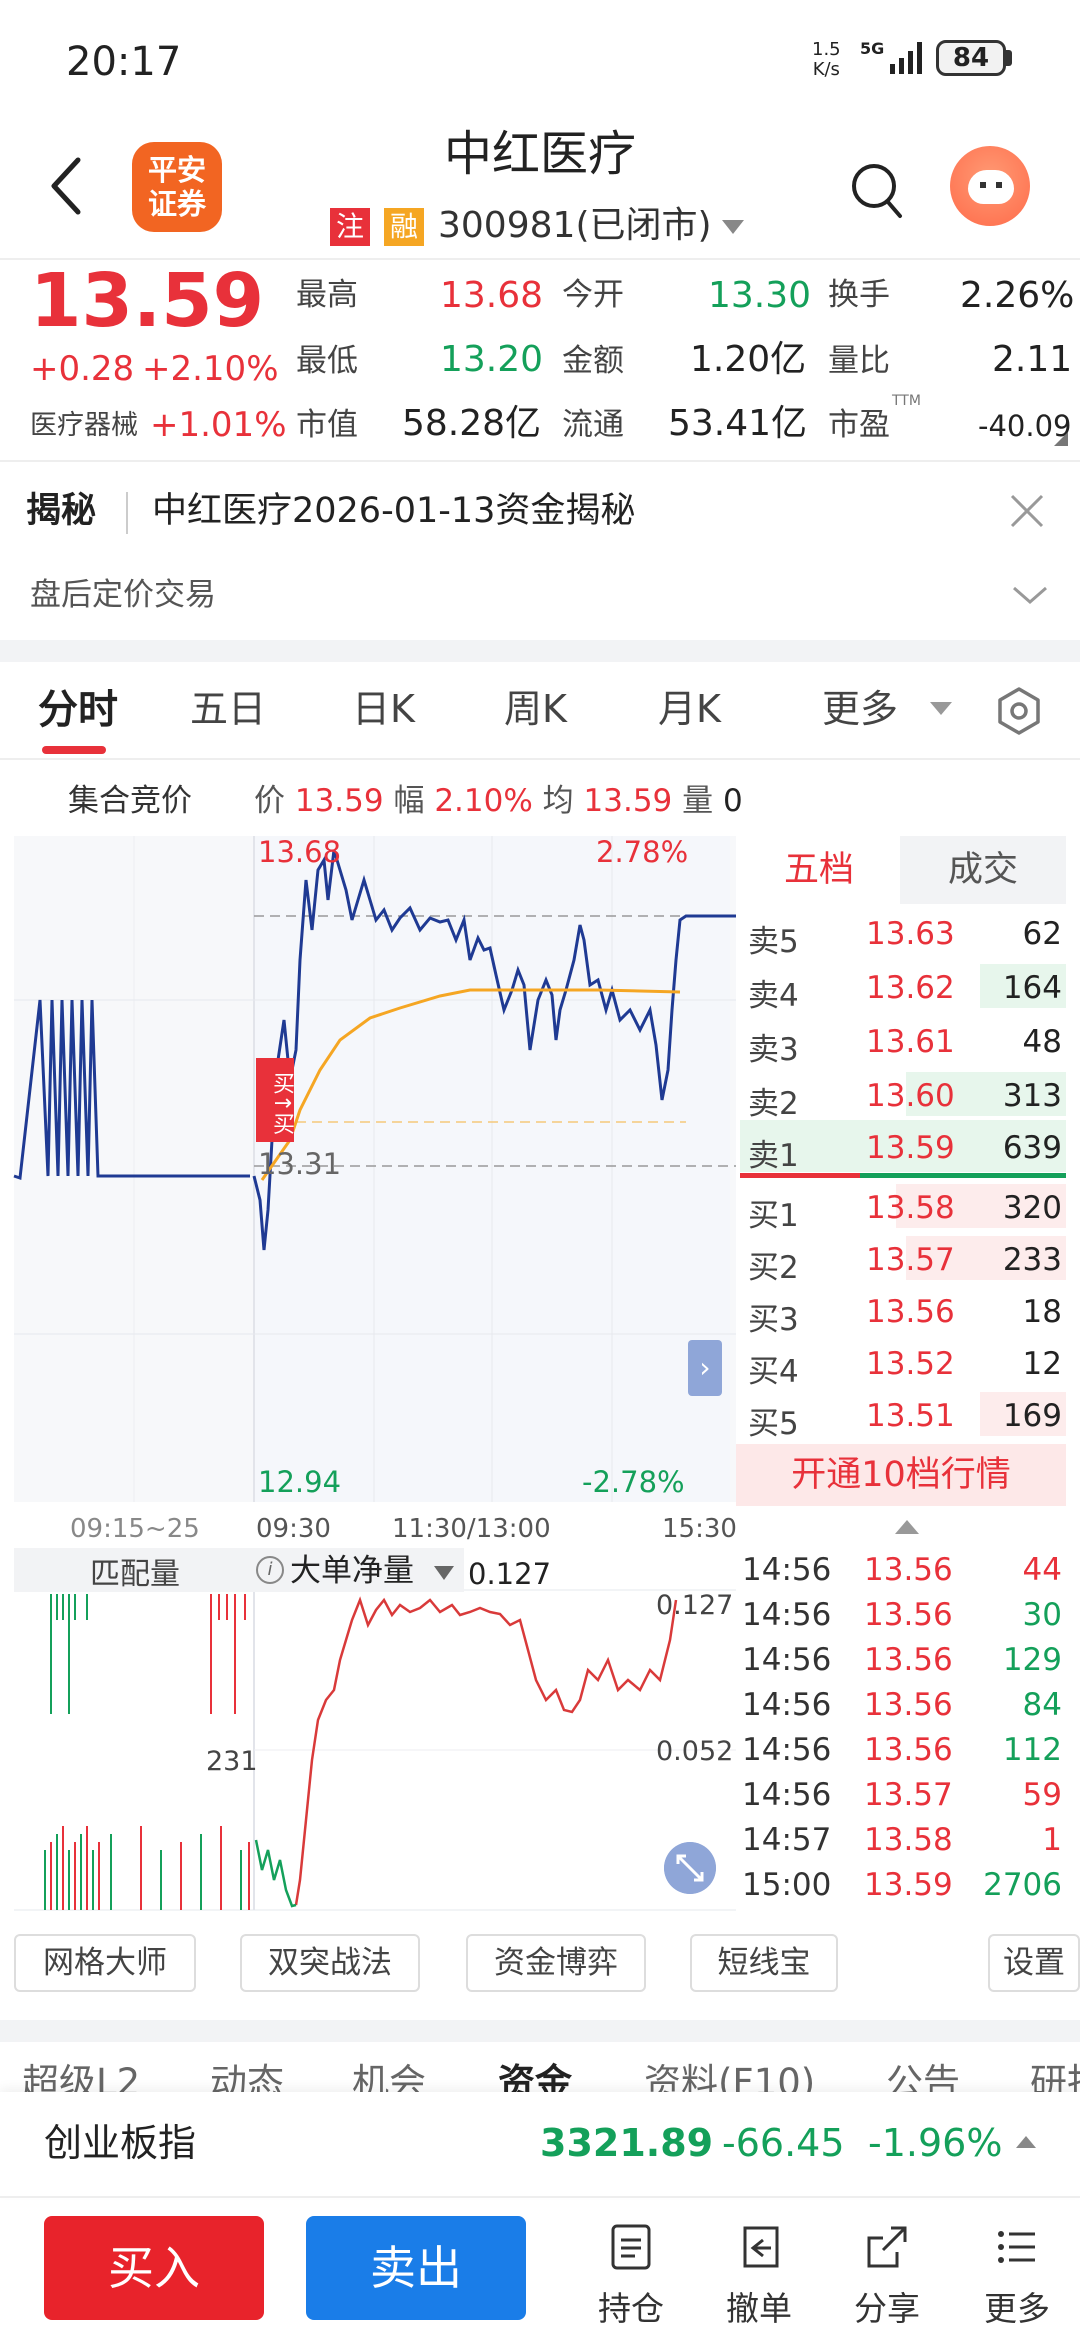 Image resolution: width=1080 pixels, height=2340 pixels. I want to click on trade-volume: 30, so click(1042, 1615).